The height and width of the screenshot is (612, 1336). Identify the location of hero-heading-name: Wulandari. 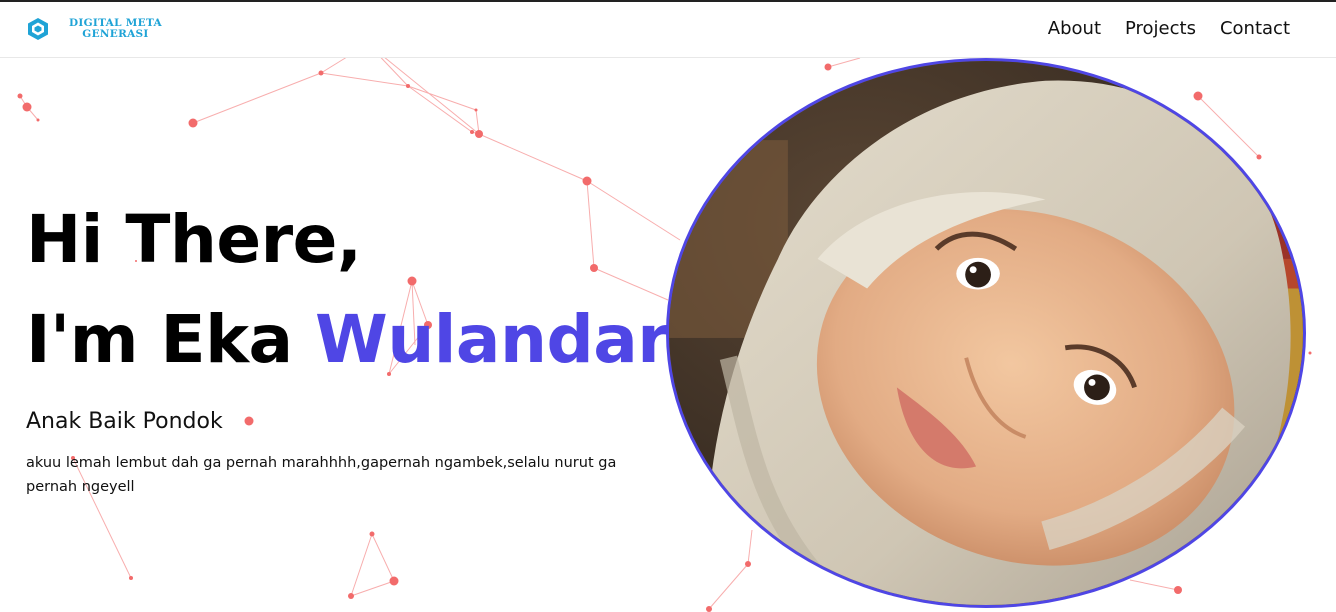
(503, 339).